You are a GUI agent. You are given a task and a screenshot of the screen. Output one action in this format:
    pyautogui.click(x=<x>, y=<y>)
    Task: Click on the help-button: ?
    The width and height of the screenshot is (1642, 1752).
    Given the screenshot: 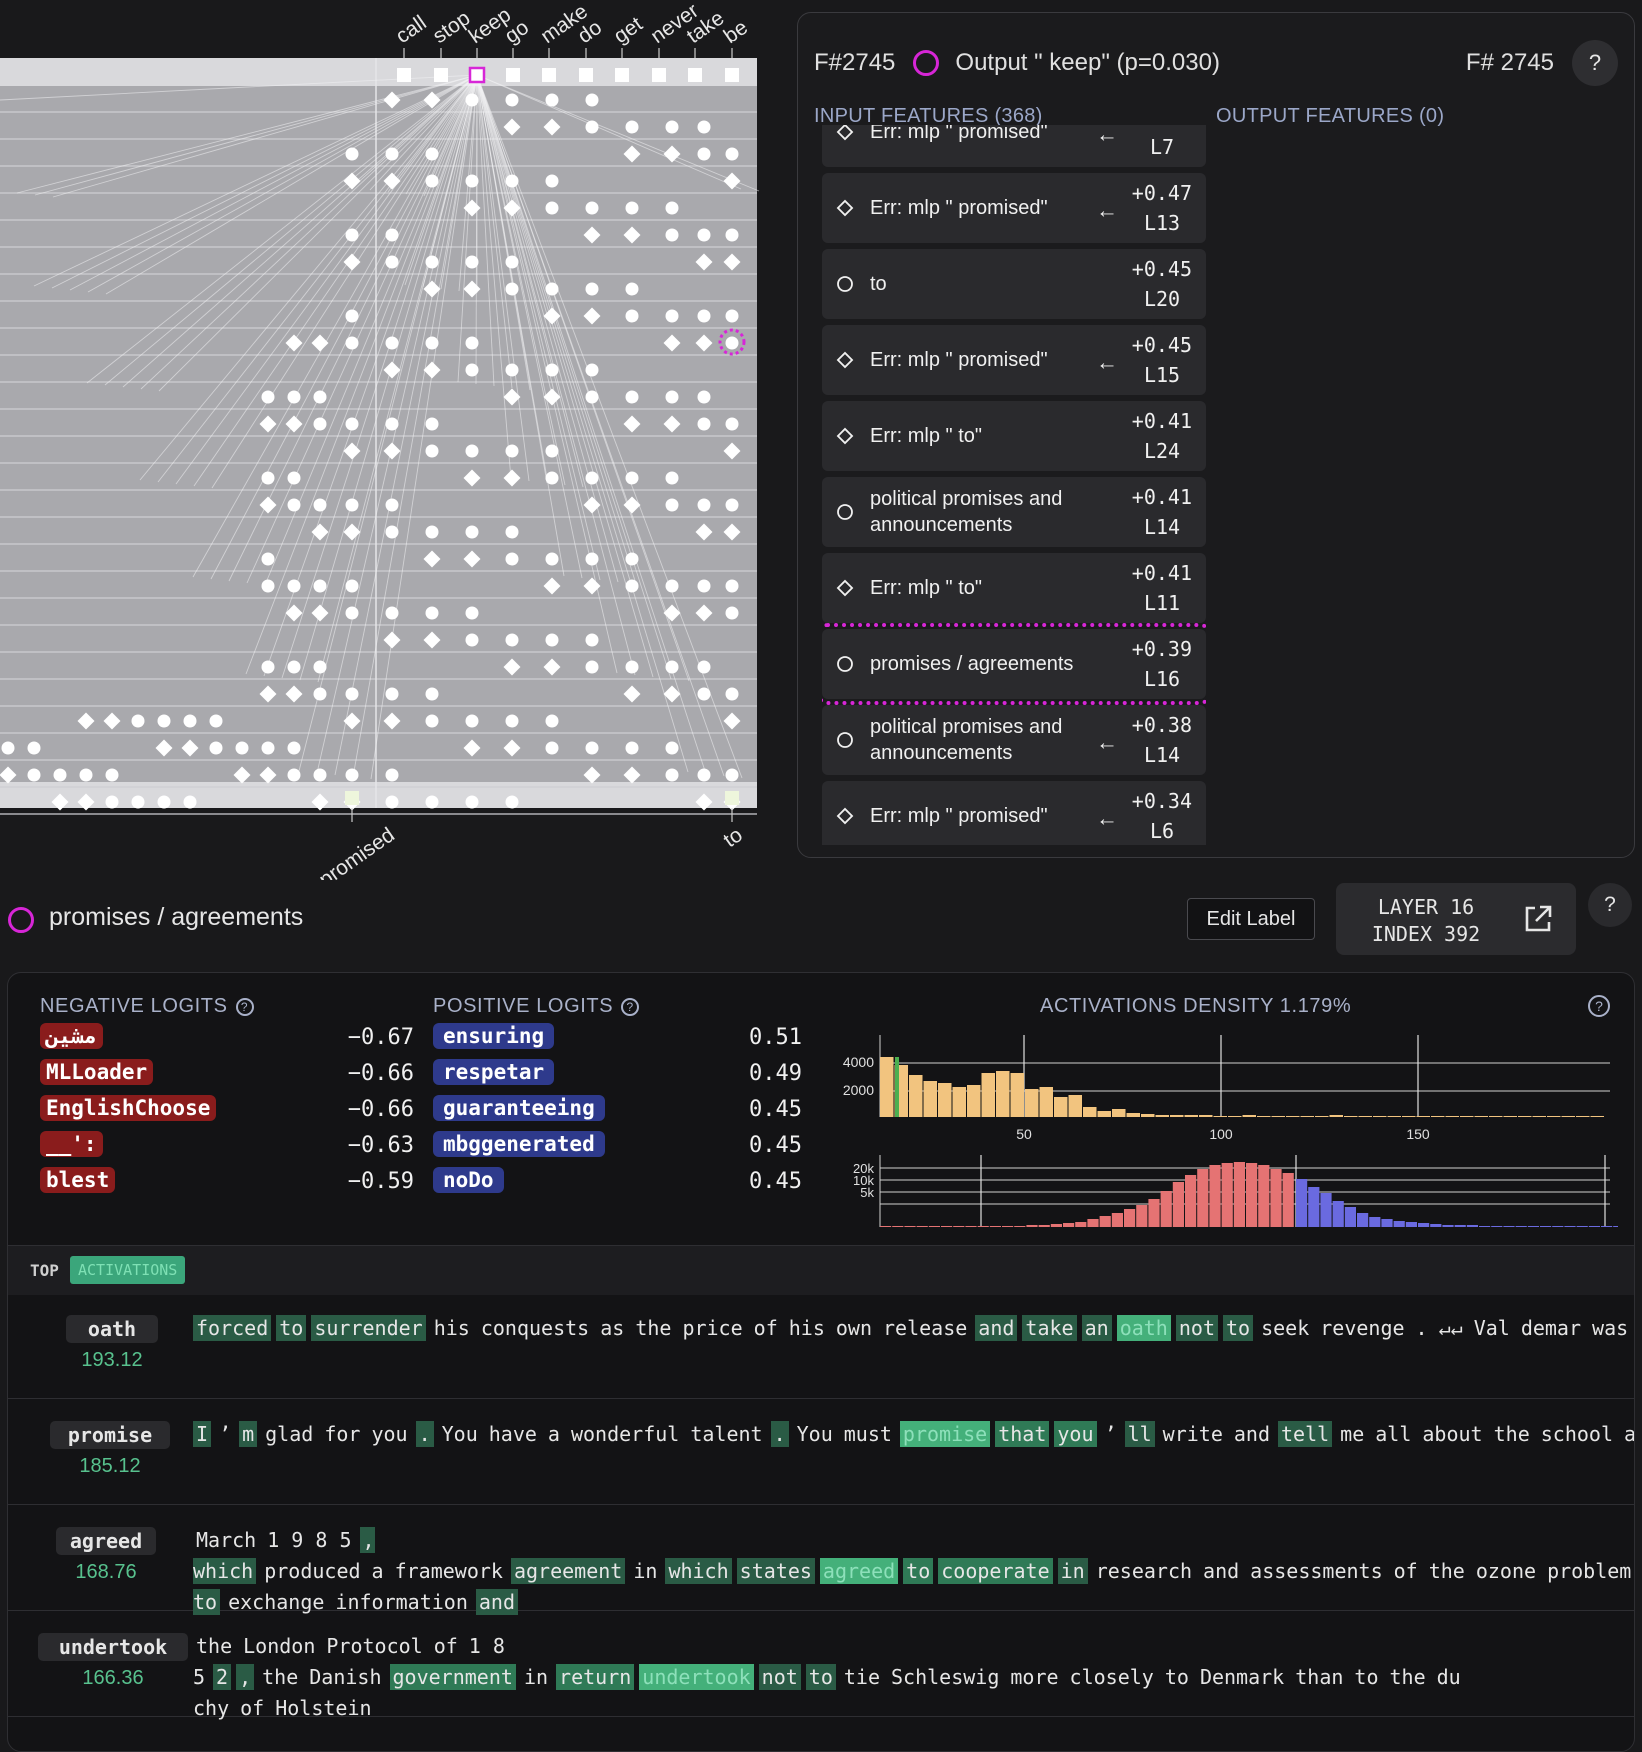 What is the action you would take?
    pyautogui.click(x=1595, y=63)
    